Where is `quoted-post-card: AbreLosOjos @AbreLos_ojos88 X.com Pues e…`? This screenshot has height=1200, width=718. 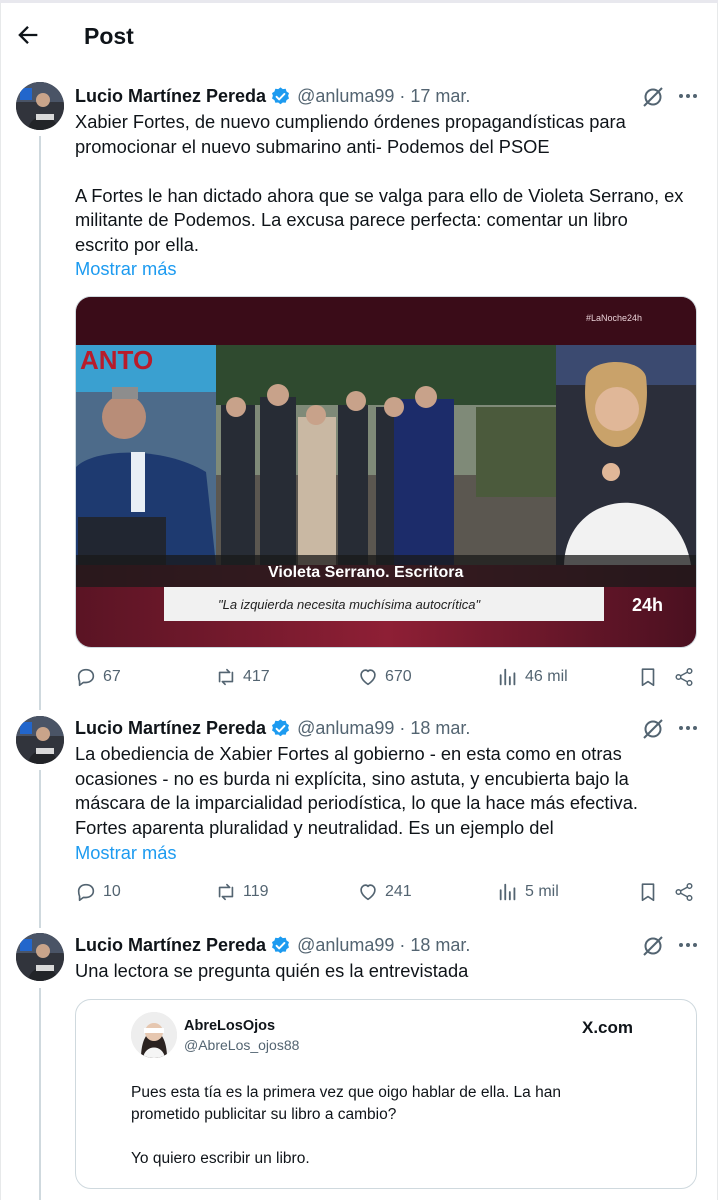
quoted-post-card: AbreLosOjos @AbreLos_ojos88 X.com Pues e… is located at coordinates (386, 1094).